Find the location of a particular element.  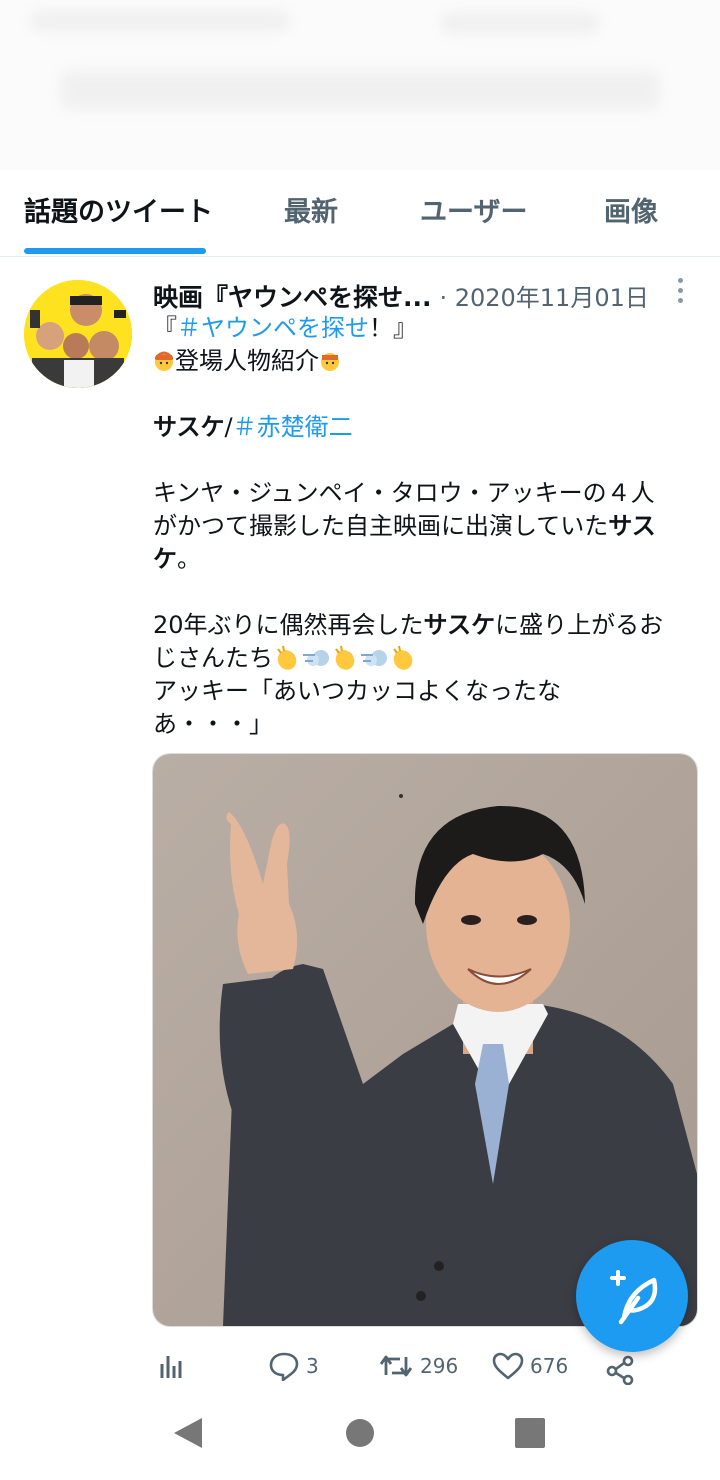

system-nav-bar is located at coordinates (360, 1435).